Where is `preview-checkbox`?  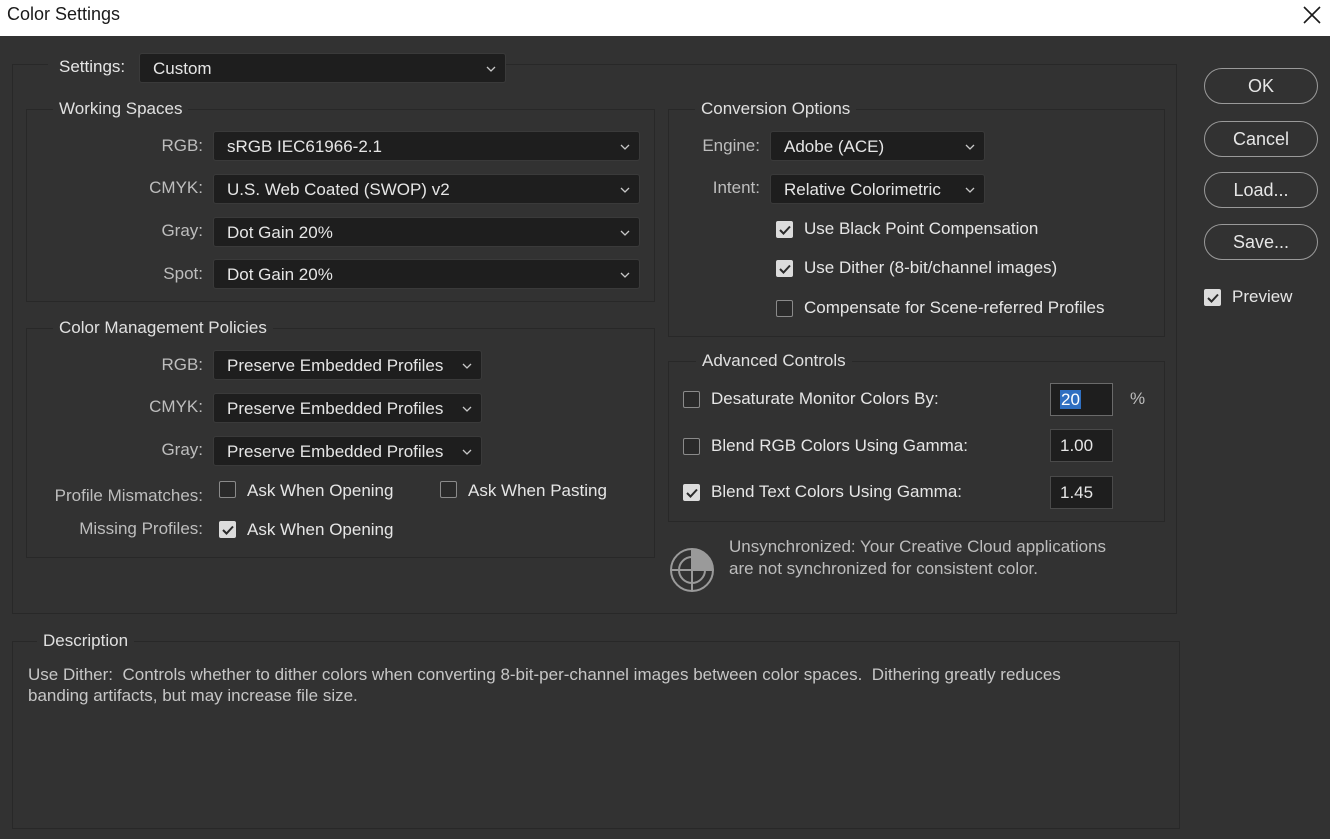
preview-checkbox is located at coordinates (1212, 297).